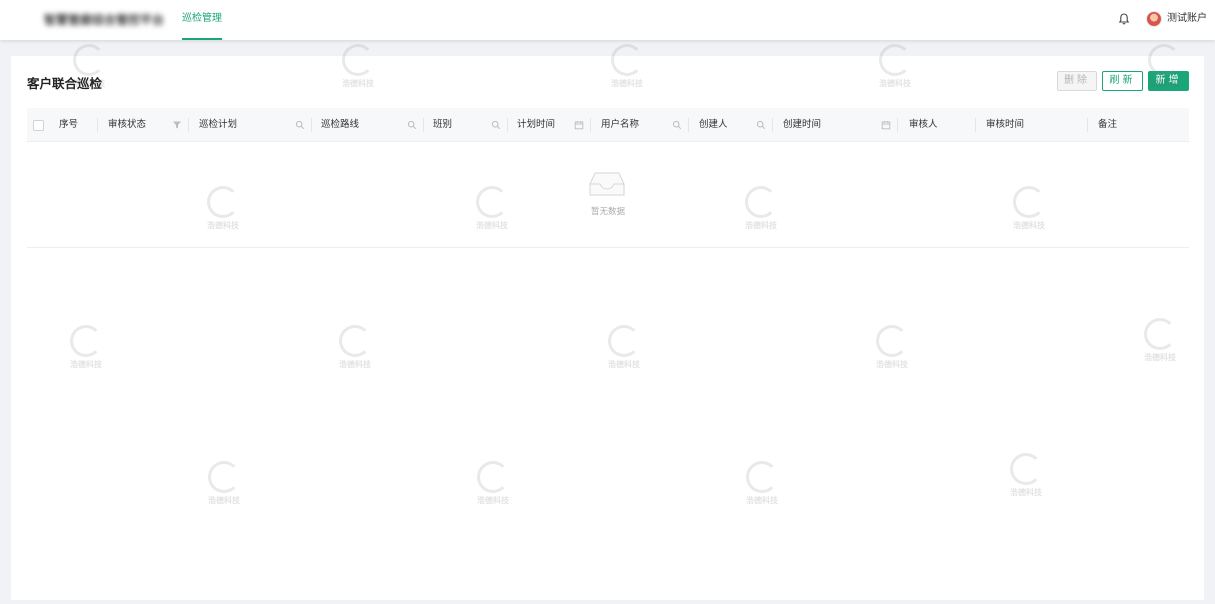 The height and width of the screenshot is (604, 1215). I want to click on table-bottom-border, so click(608, 247).